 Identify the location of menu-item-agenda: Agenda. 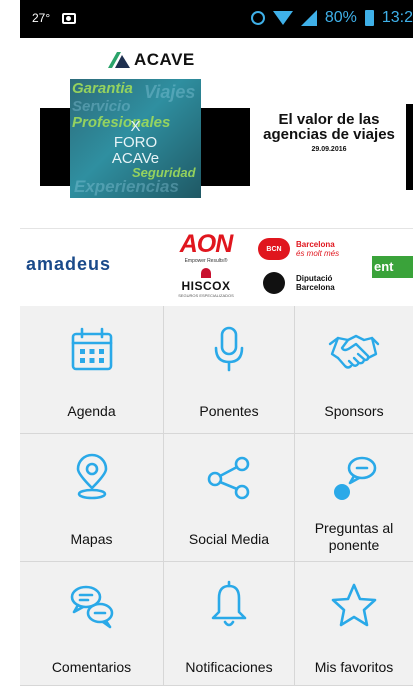
(92, 370).